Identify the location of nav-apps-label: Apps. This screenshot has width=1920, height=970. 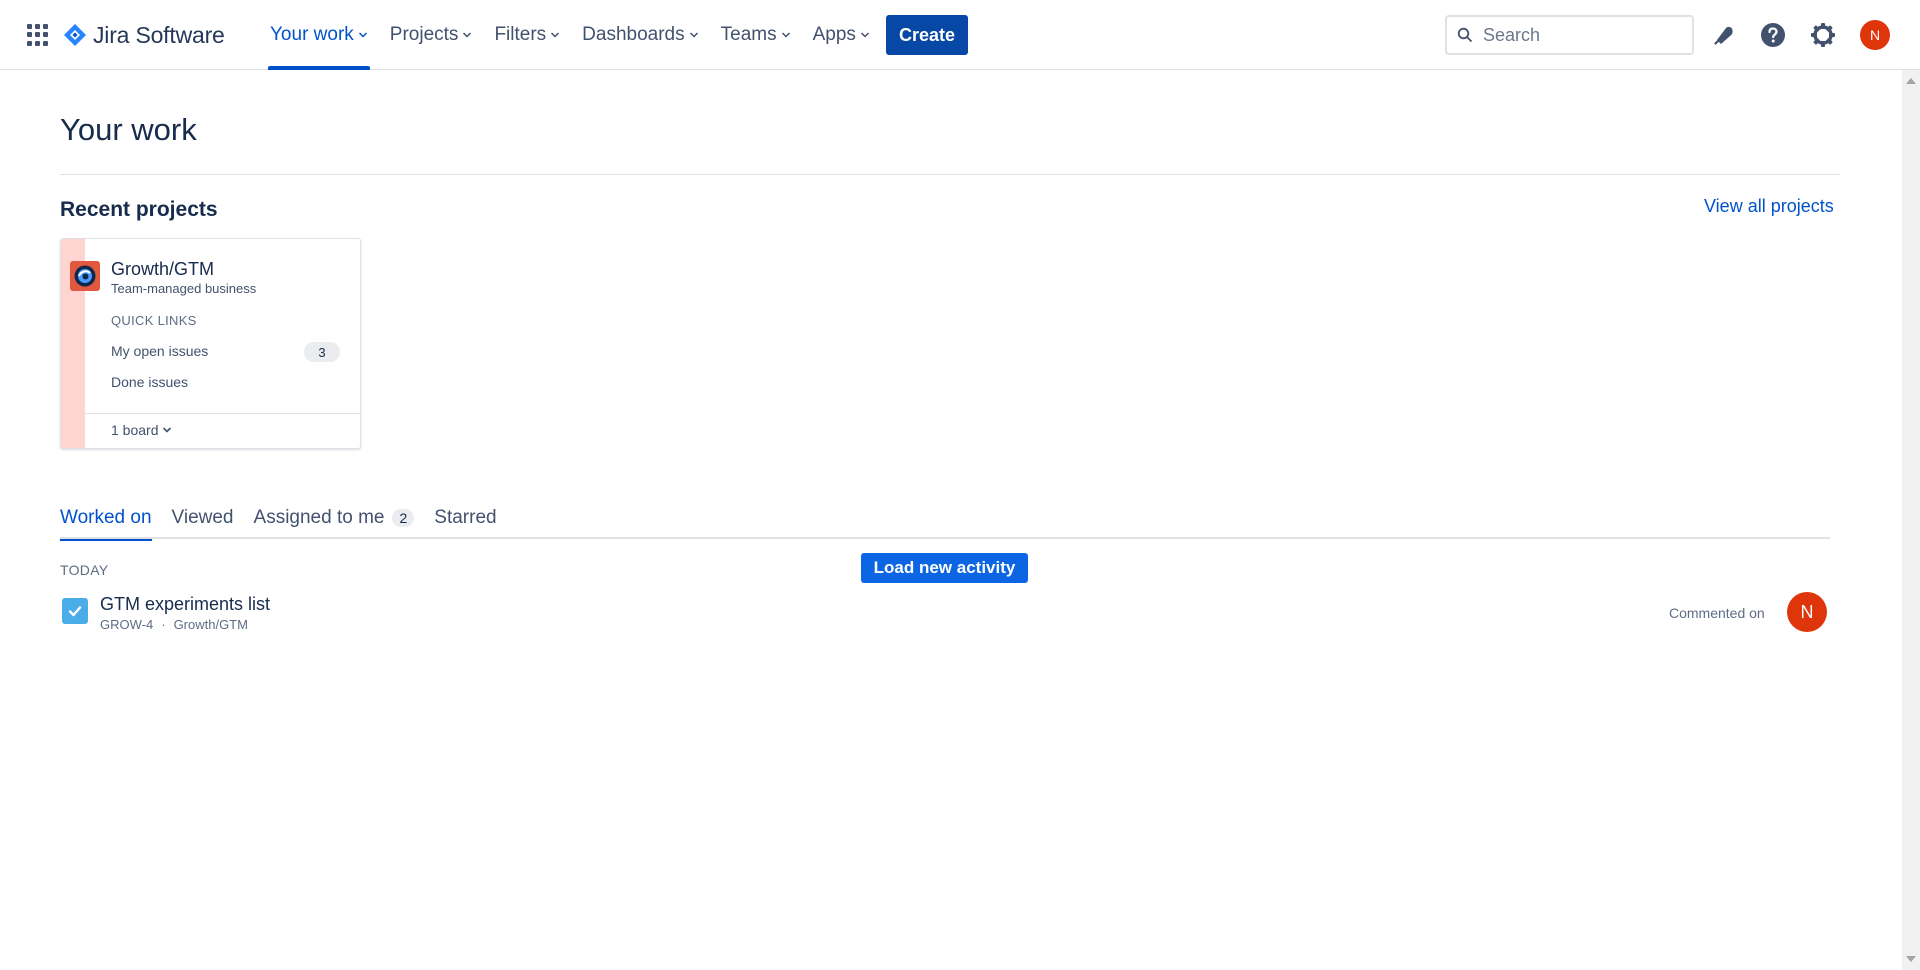
(834, 34).